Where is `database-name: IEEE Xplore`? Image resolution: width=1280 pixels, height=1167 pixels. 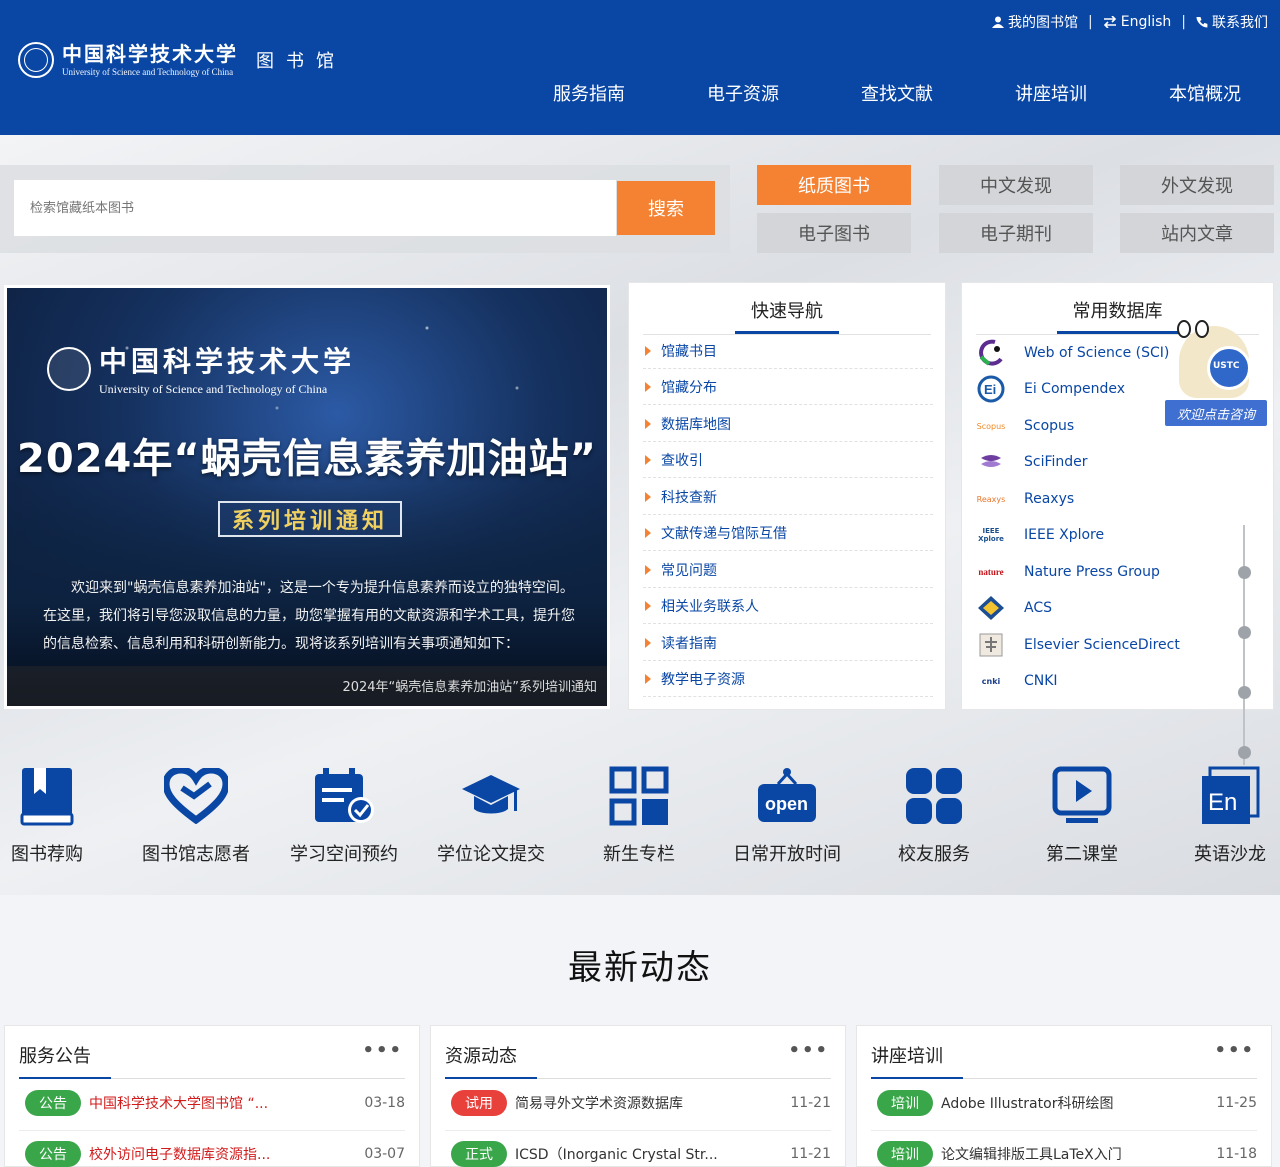 database-name: IEEE Xplore is located at coordinates (1064, 535).